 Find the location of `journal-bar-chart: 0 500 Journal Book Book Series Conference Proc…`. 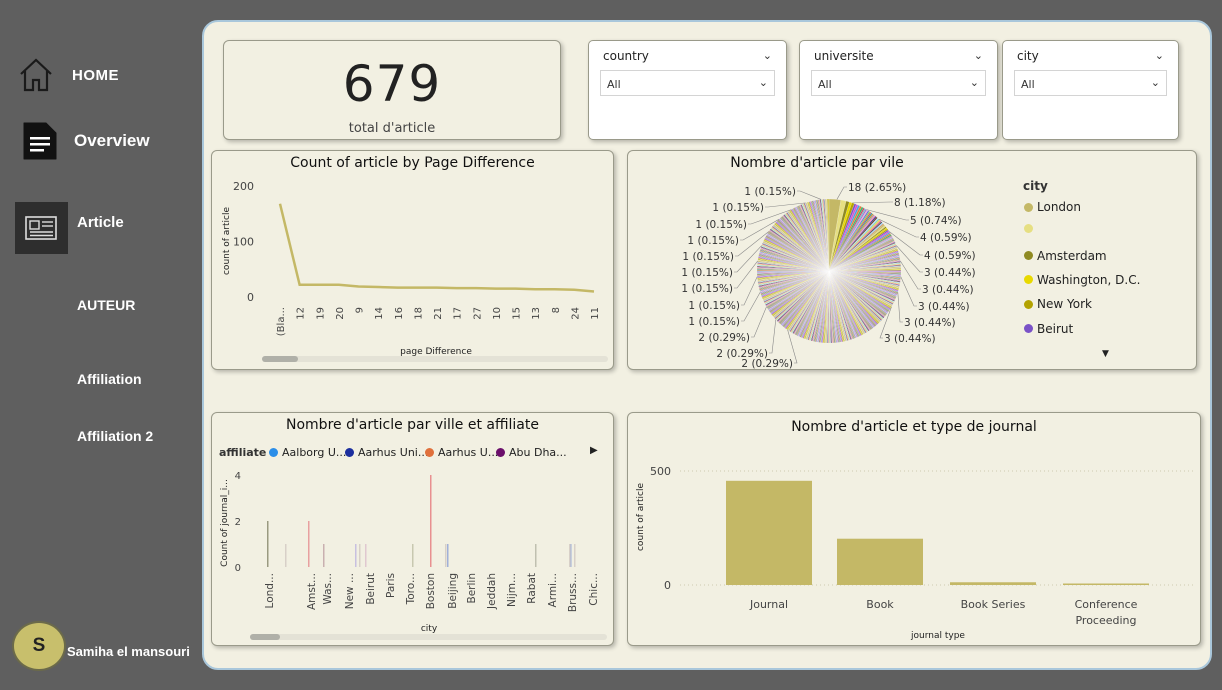

journal-bar-chart: 0 500 Journal Book Book Series Conference Proc… is located at coordinates (915, 553).